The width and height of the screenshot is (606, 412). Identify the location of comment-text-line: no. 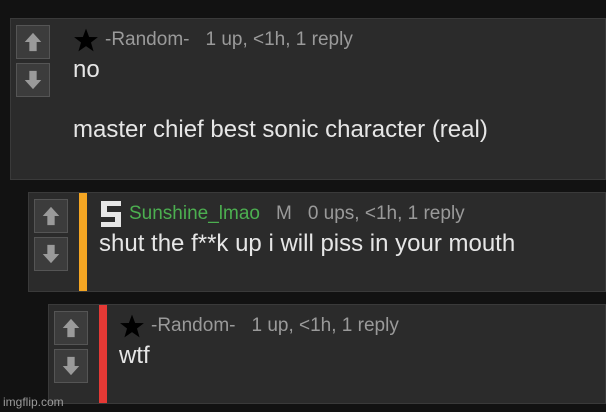
(86, 69).